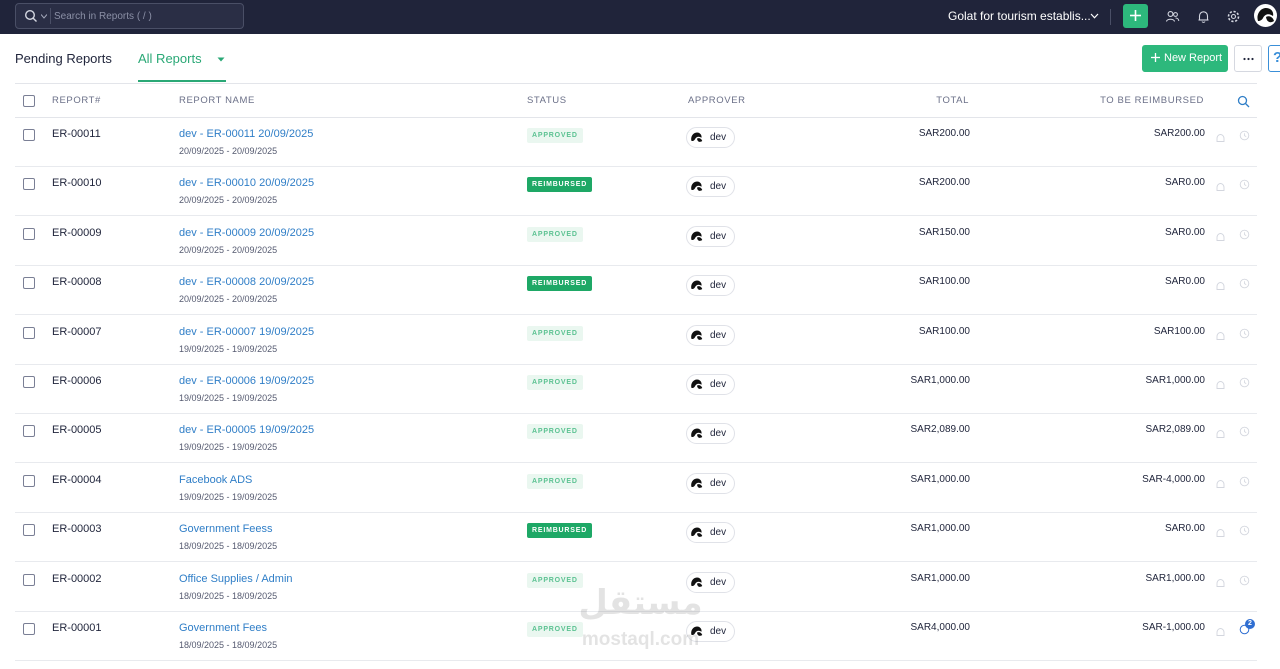 This screenshot has width=1280, height=669. Describe the element at coordinates (246, 183) in the screenshot. I see `report-name-link: dev - ER-00010 20/09/2025` at that location.